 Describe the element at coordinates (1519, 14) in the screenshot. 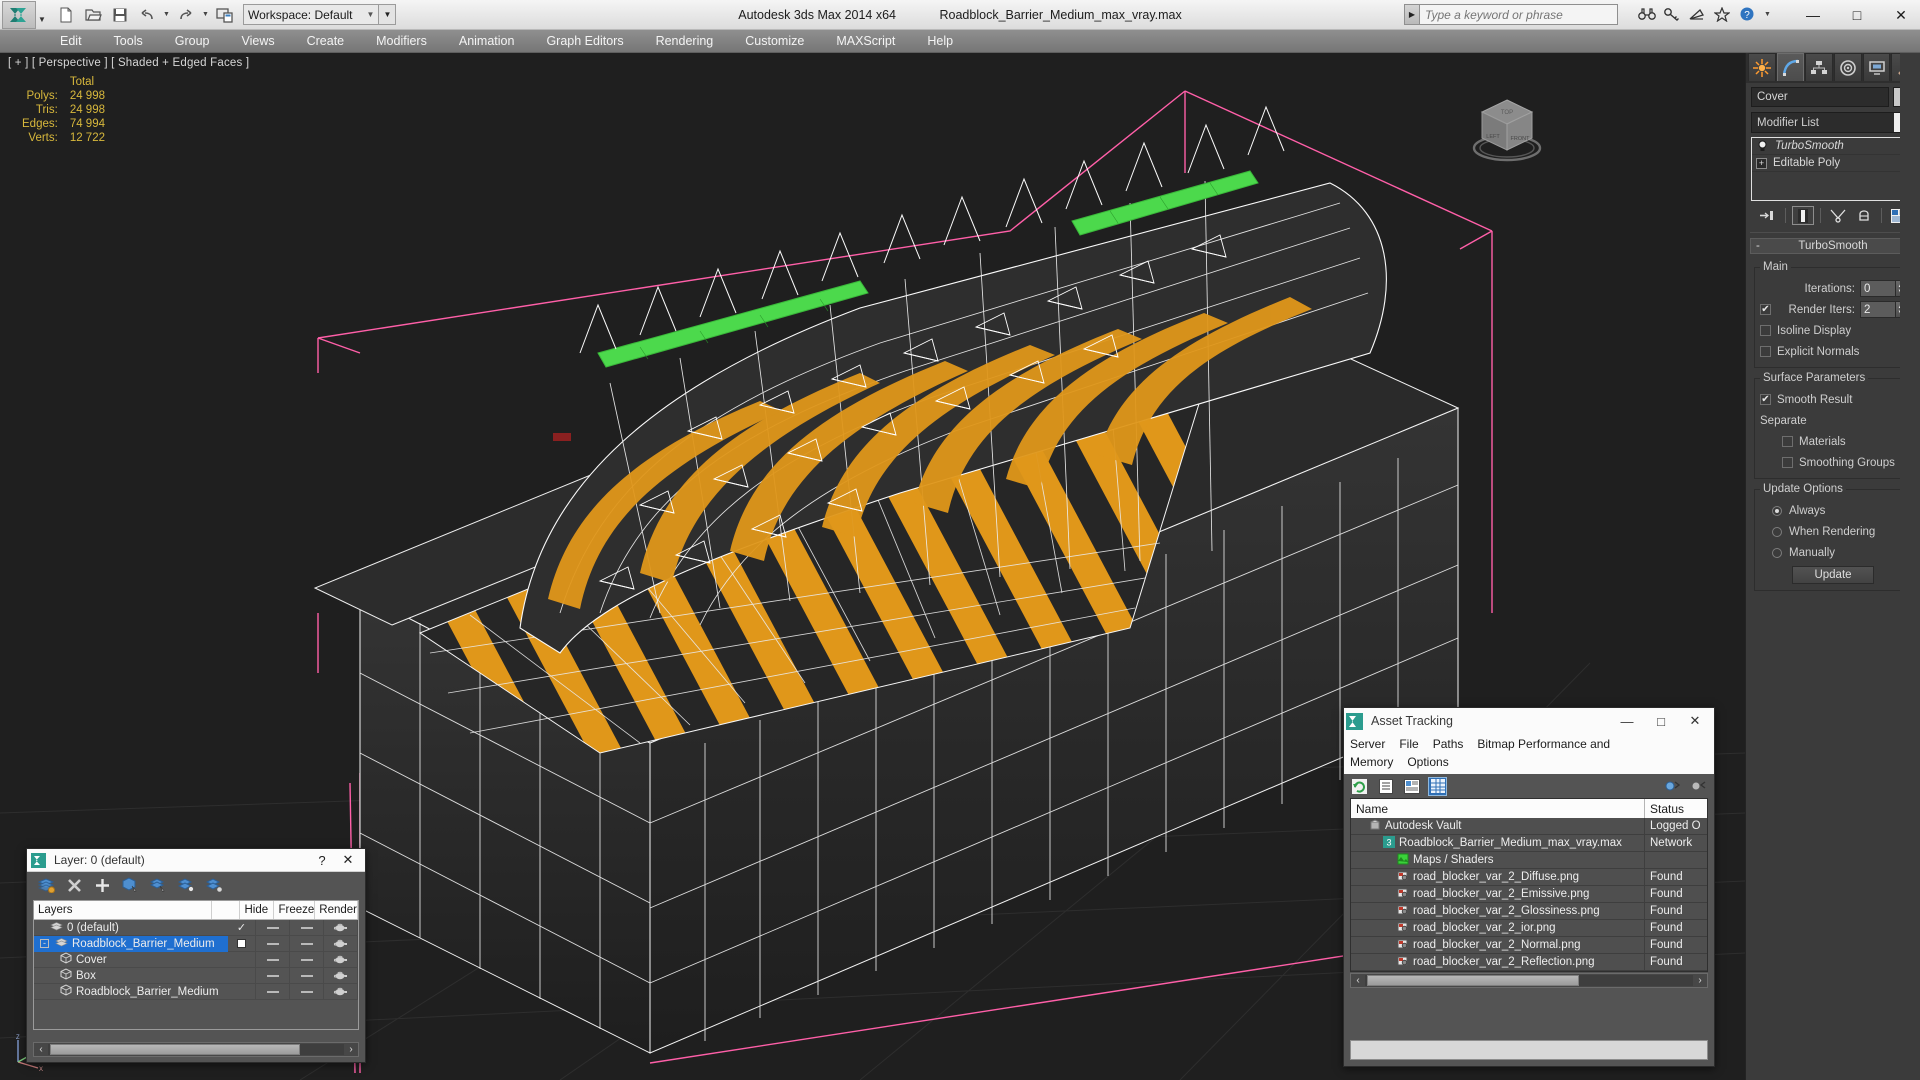

I see `search-input` at that location.